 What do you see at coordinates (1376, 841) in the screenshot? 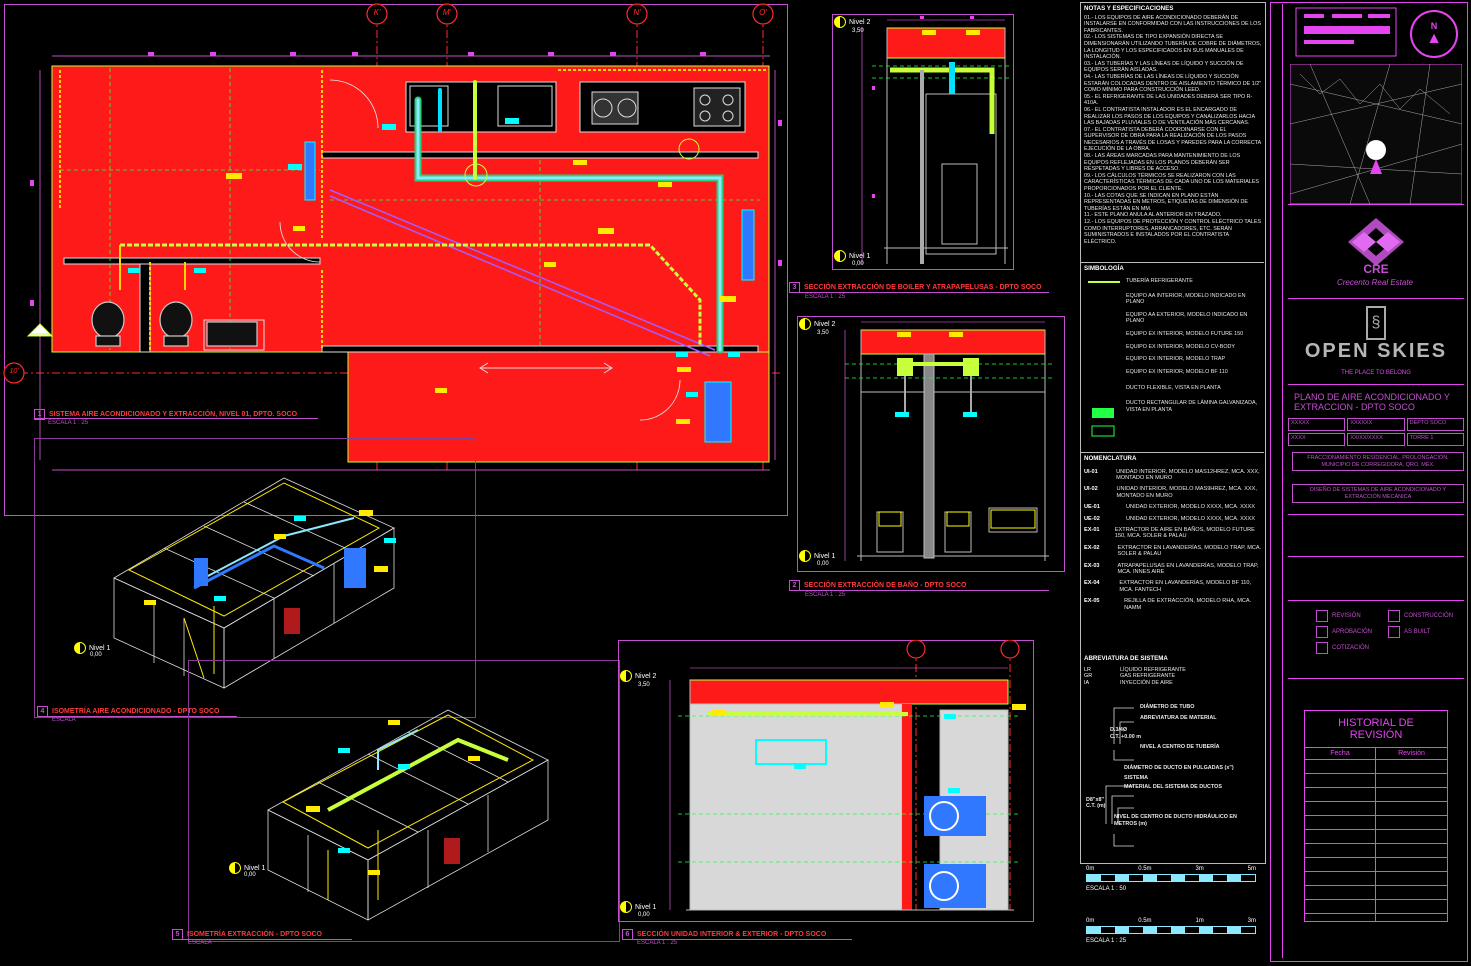
I see `history-rows` at bounding box center [1376, 841].